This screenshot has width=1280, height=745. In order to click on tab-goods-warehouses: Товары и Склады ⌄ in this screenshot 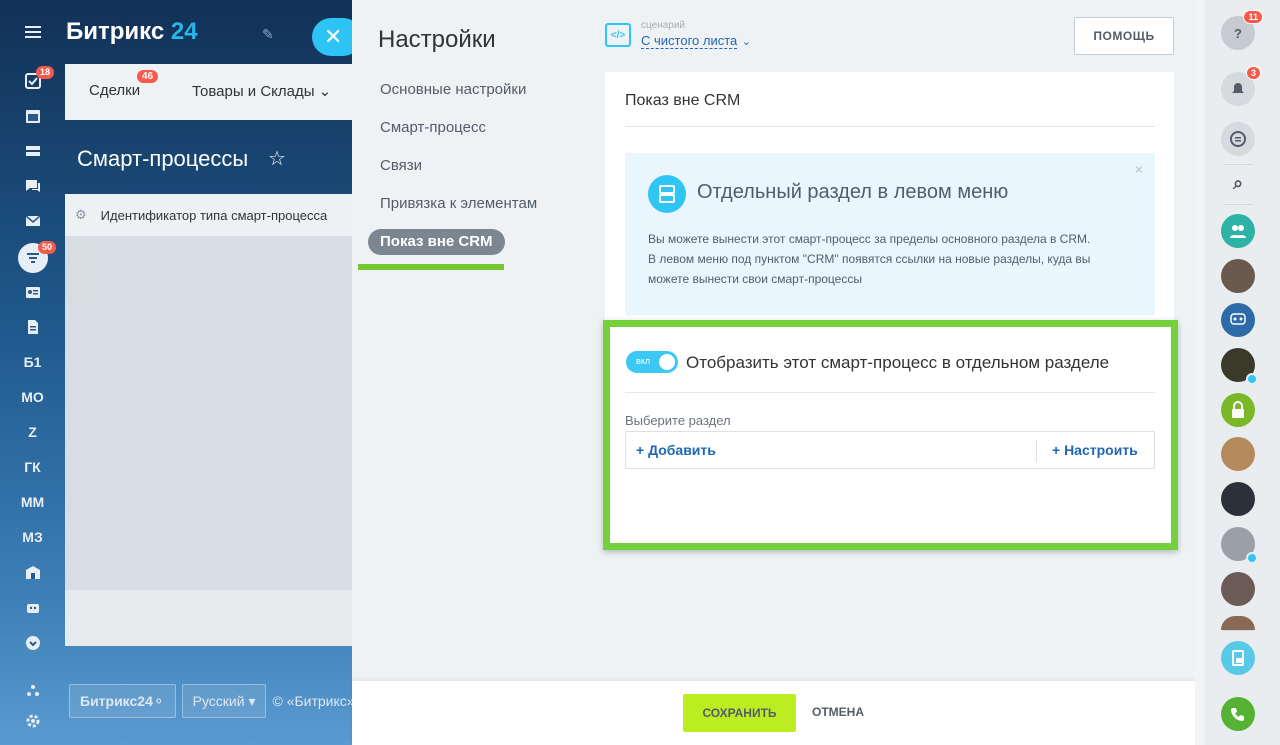, I will do `click(261, 91)`.